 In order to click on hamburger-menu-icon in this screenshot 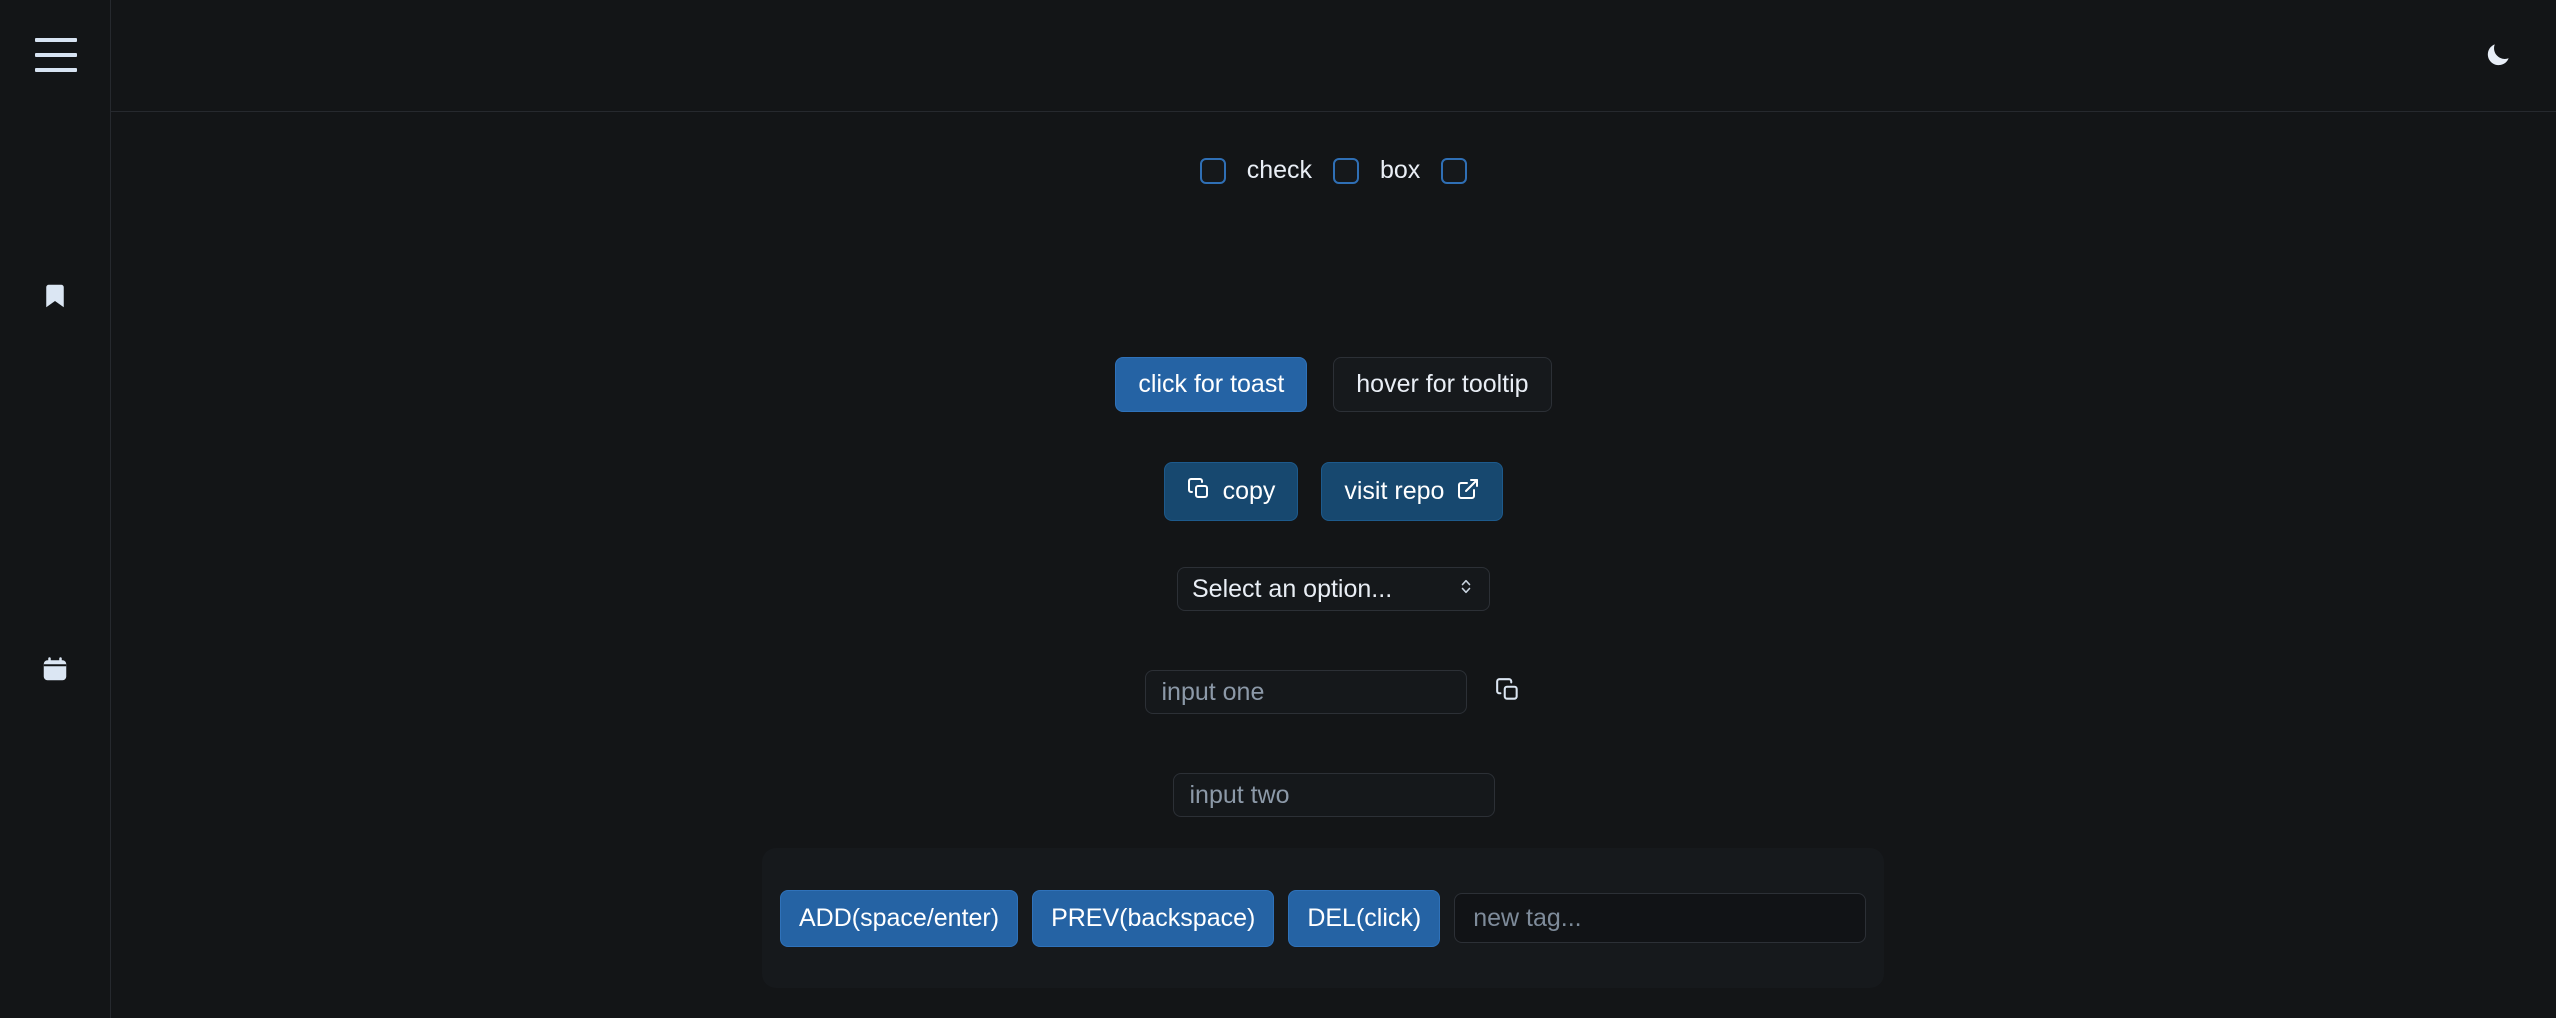, I will do `click(56, 55)`.